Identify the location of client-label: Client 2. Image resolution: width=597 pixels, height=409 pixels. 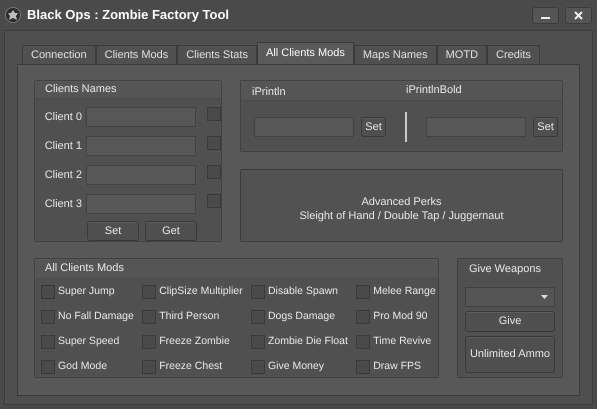
(63, 175).